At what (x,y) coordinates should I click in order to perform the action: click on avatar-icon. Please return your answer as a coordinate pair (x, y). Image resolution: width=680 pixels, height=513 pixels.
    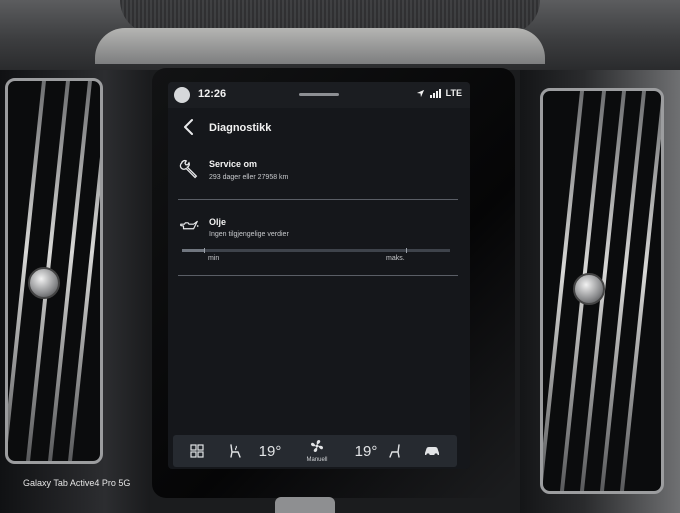
    Looking at the image, I should click on (182, 95).